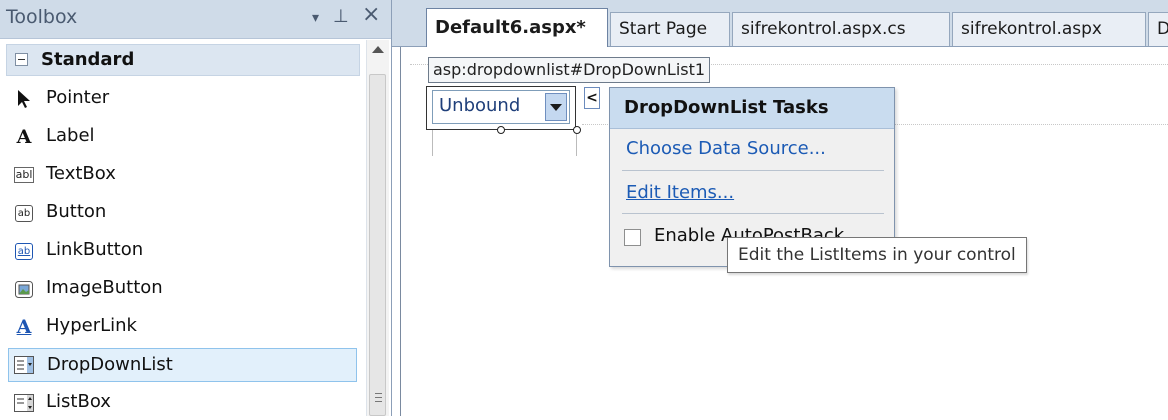 This screenshot has height=420, width=1168. I want to click on toolbox-title: Toolbox, so click(42, 17).